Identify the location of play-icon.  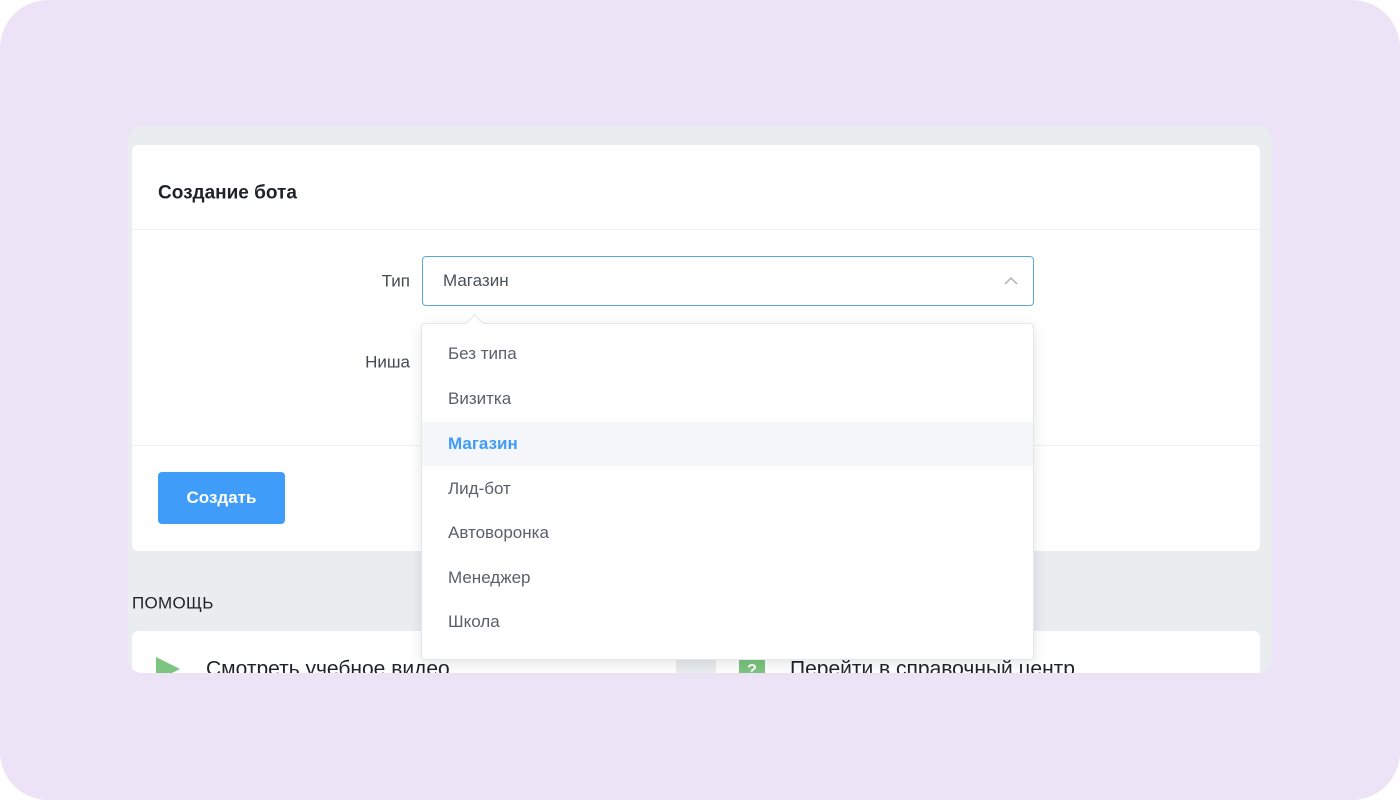
(168, 665).